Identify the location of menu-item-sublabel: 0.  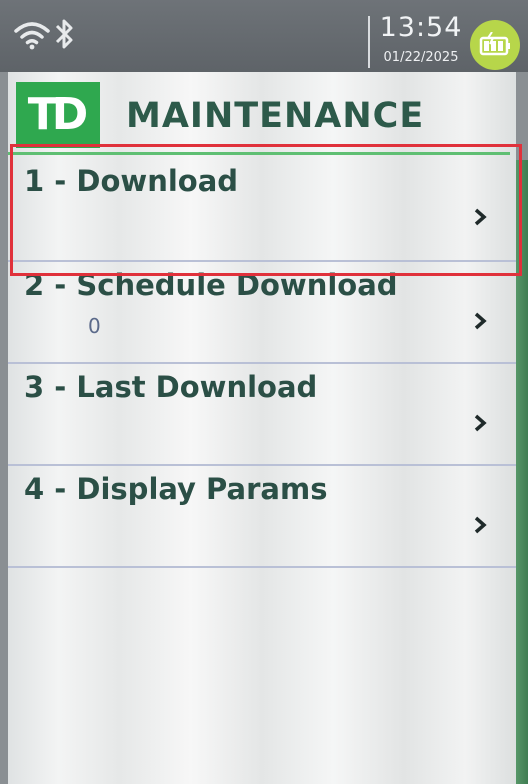
(94, 326).